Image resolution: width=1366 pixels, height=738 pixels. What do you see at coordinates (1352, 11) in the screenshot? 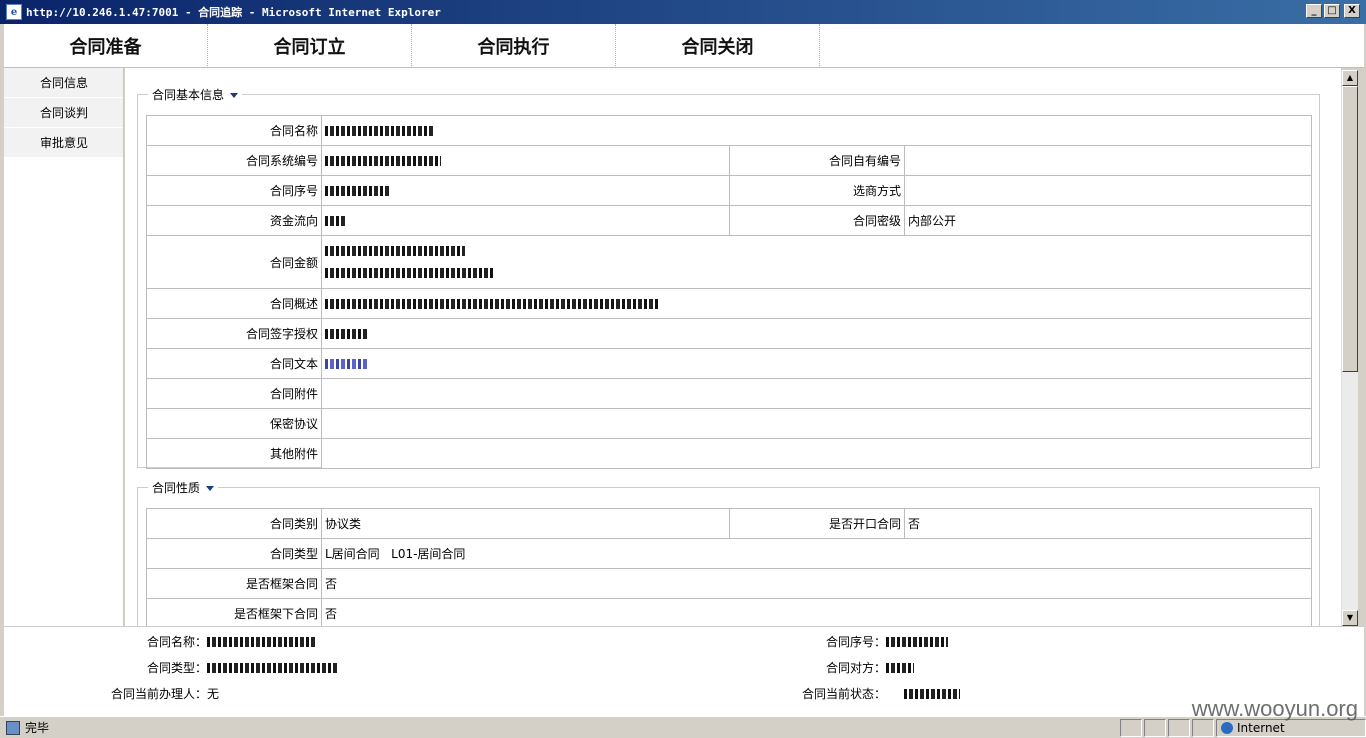
I see `close-button: X` at bounding box center [1352, 11].